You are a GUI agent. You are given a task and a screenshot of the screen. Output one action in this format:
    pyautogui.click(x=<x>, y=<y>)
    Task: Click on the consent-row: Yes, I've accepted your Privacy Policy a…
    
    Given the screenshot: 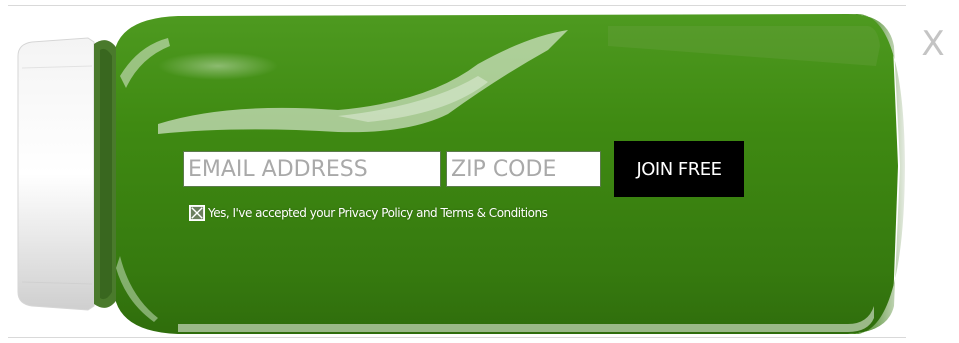 What is the action you would take?
    pyautogui.click(x=368, y=213)
    